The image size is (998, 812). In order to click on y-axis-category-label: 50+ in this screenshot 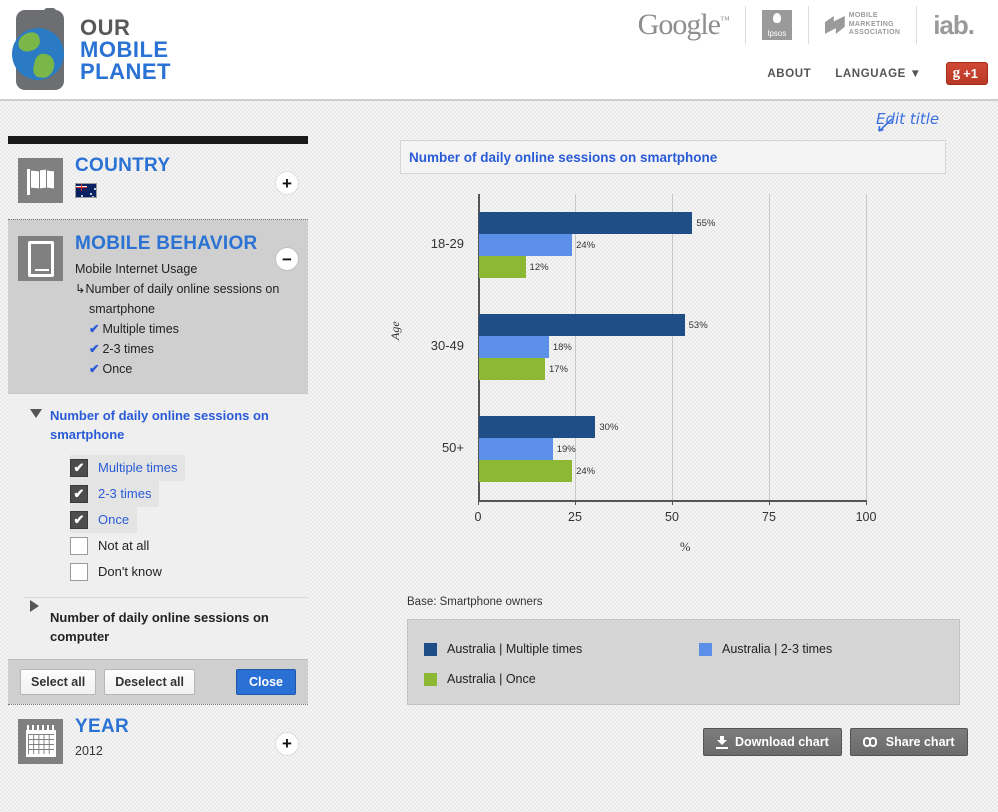, I will do `click(452, 447)`.